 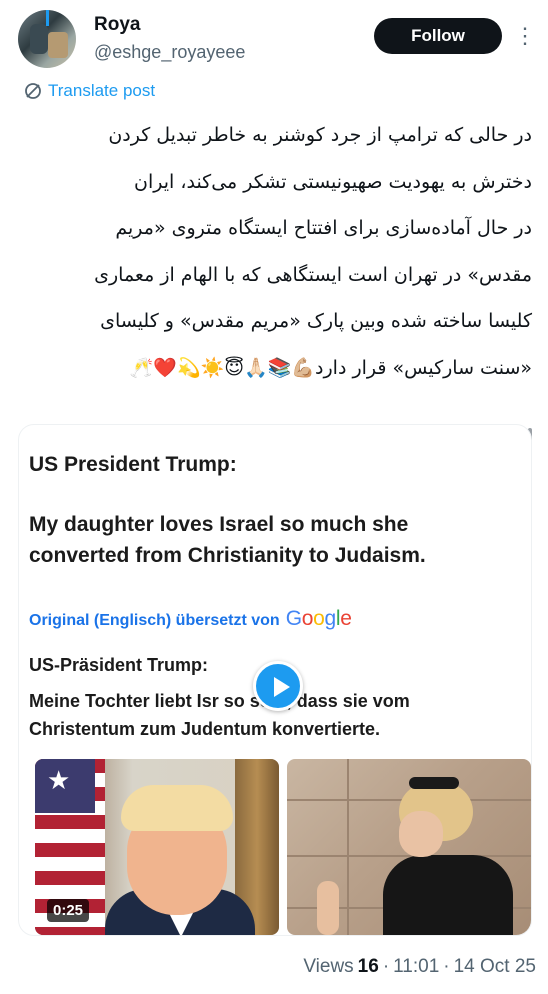 I want to click on media-de-title: US-Präsident Trump:, so click(x=119, y=665).